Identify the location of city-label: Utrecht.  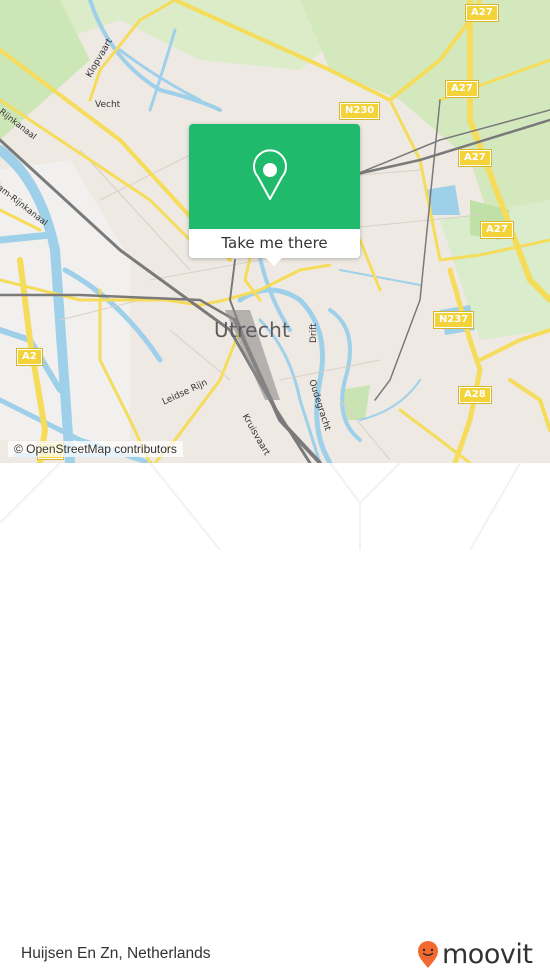
(252, 330).